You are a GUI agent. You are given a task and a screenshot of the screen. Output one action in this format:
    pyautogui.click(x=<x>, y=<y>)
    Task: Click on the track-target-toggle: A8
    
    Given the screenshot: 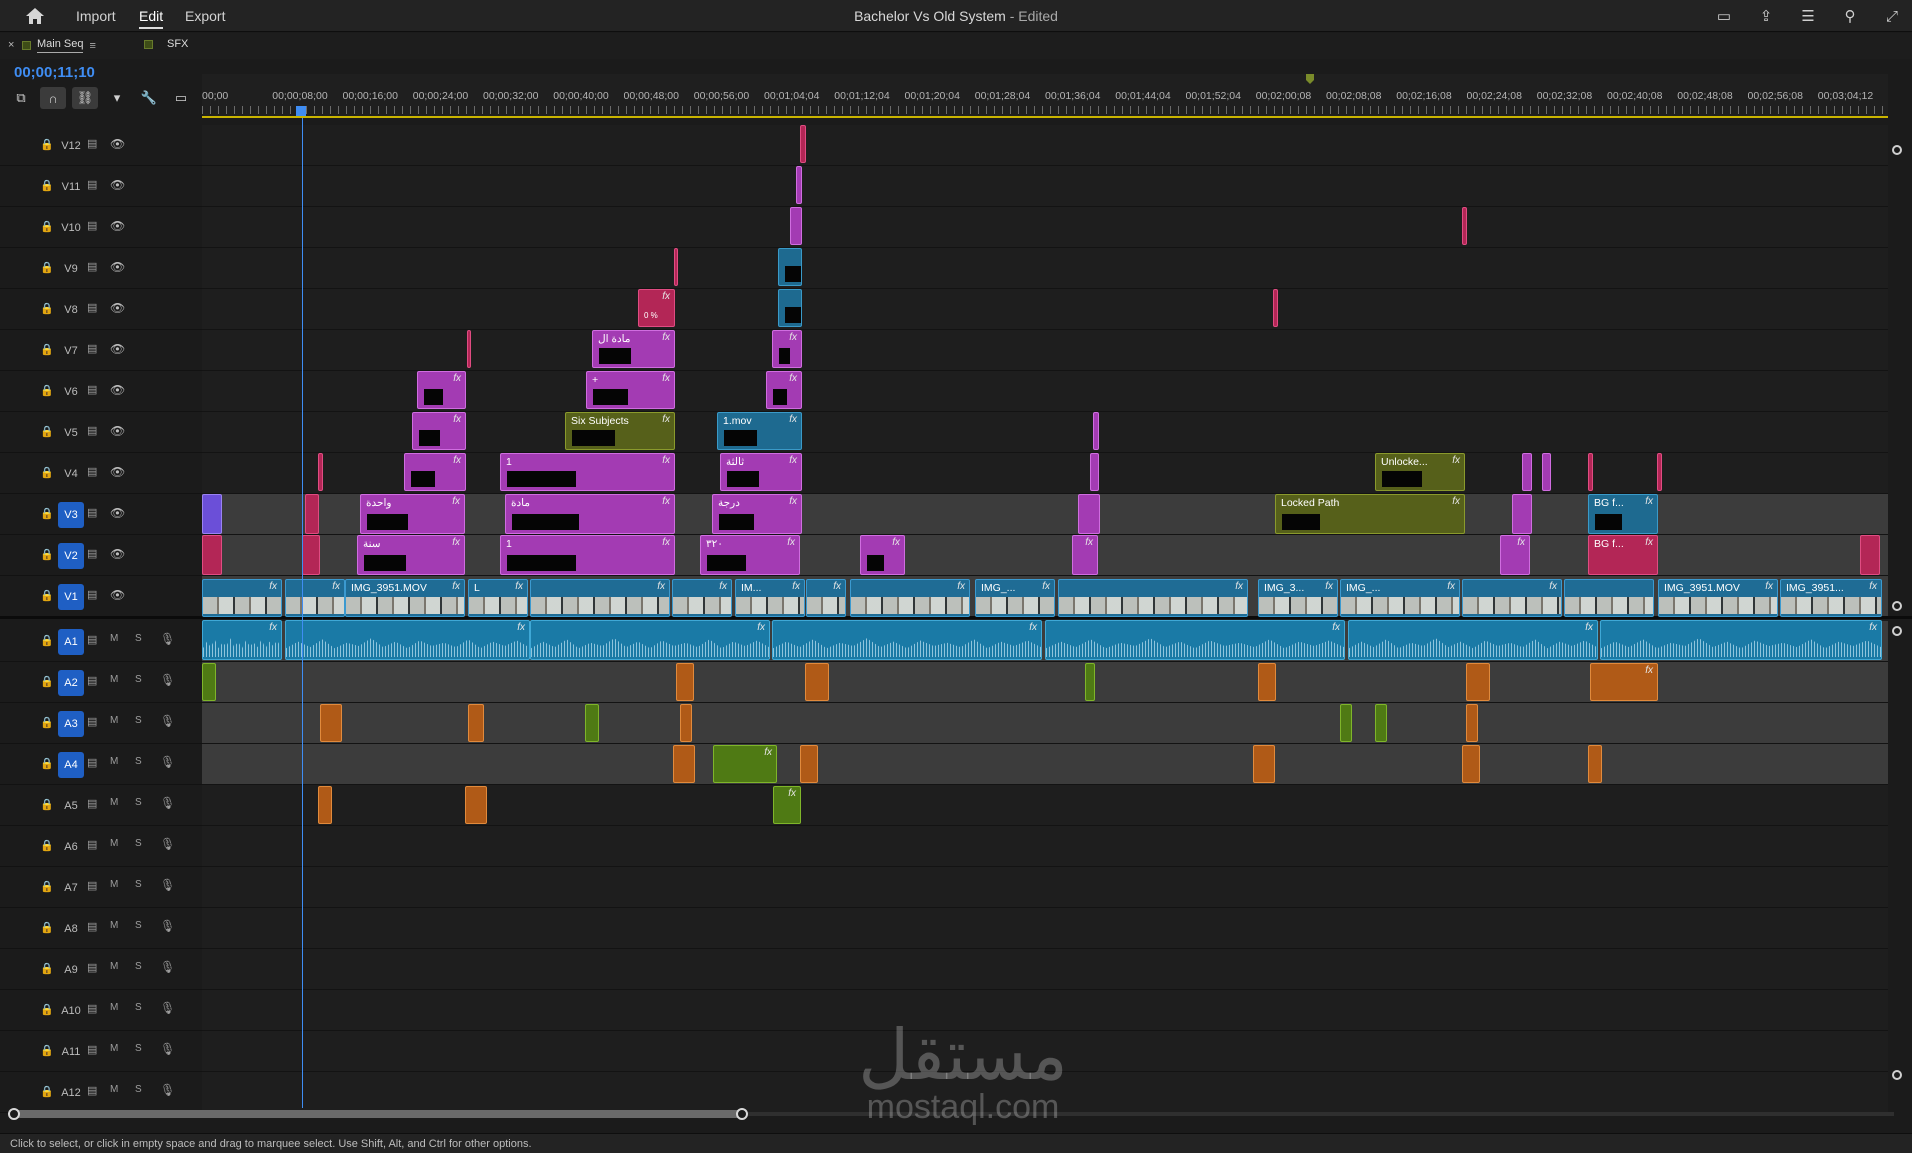 What is the action you would take?
    pyautogui.click(x=71, y=929)
    